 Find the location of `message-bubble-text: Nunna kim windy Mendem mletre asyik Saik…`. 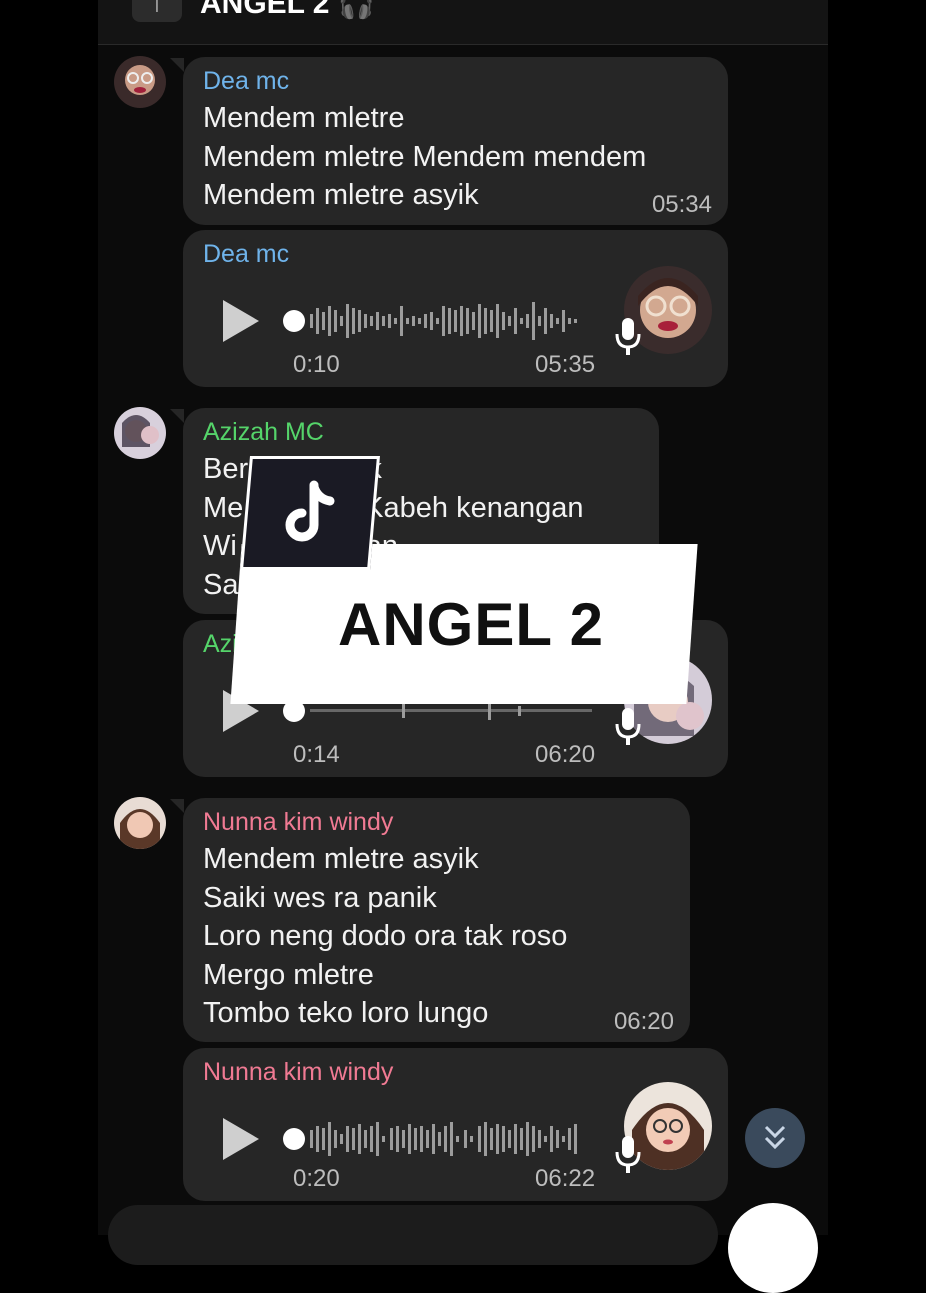

message-bubble-text: Nunna kim windy Mendem mletre asyik Saik… is located at coordinates (436, 920).